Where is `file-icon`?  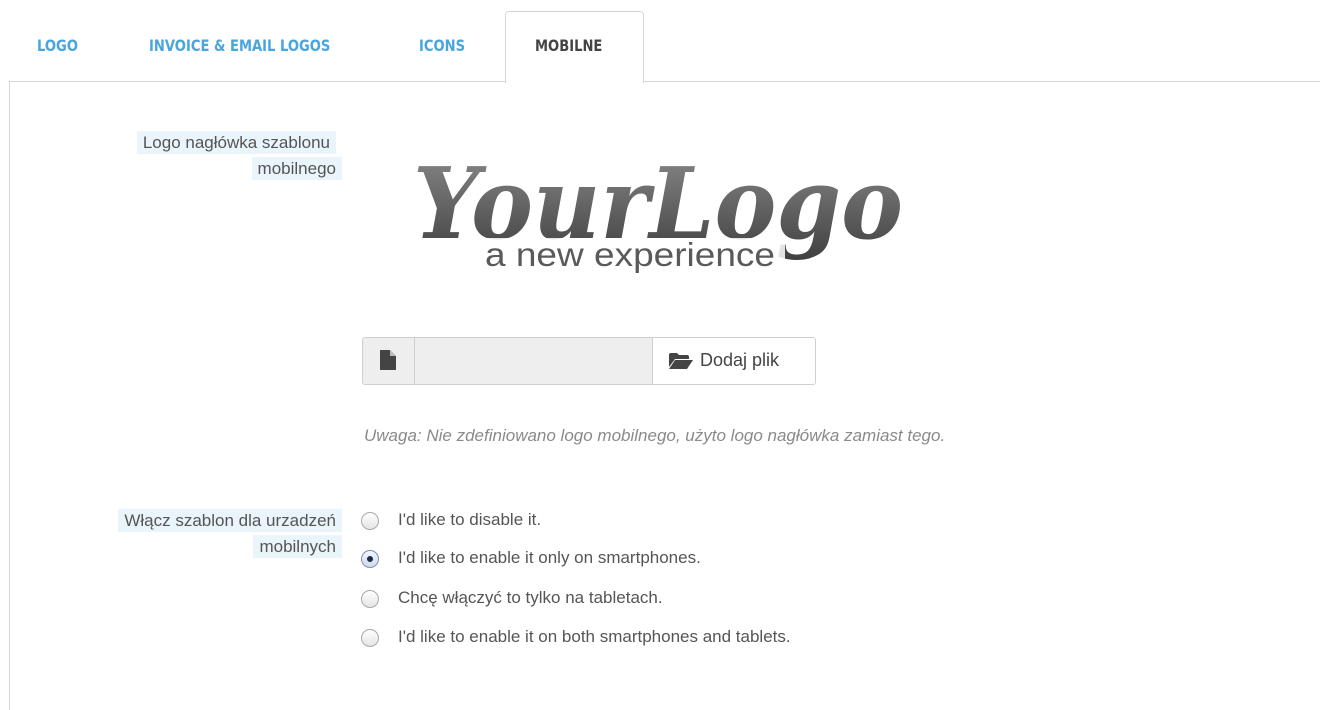
file-icon is located at coordinates (388, 360).